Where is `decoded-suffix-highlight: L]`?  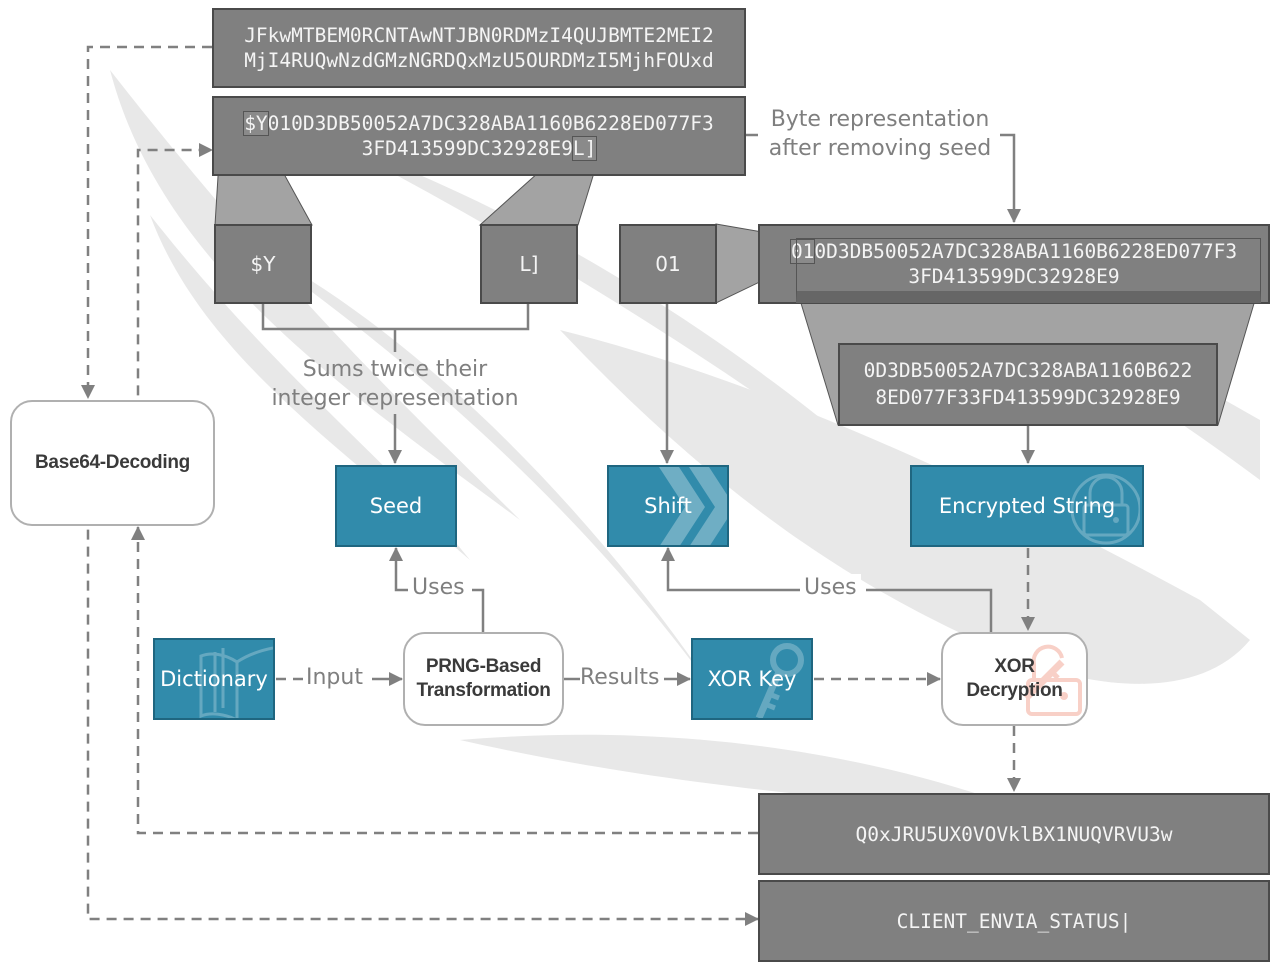
decoded-suffix-highlight: L] is located at coordinates (584, 148).